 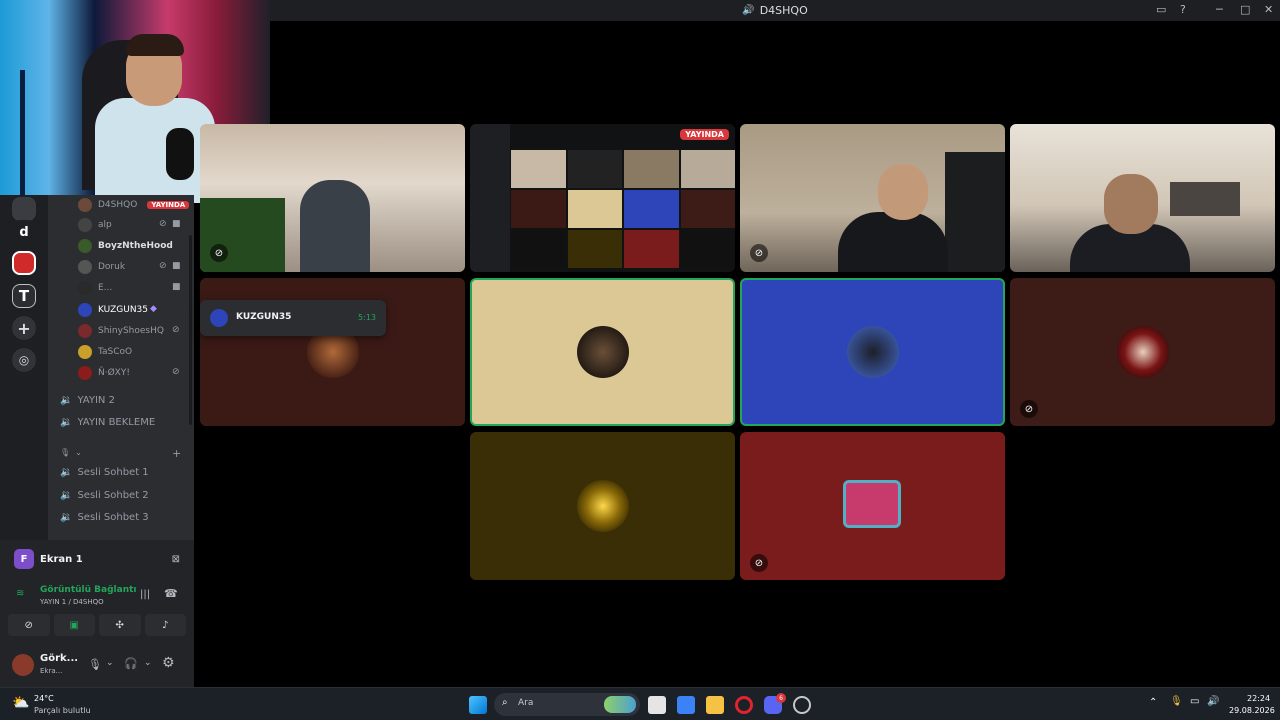 I want to click on minimize-button: ─, so click(x=1219, y=9).